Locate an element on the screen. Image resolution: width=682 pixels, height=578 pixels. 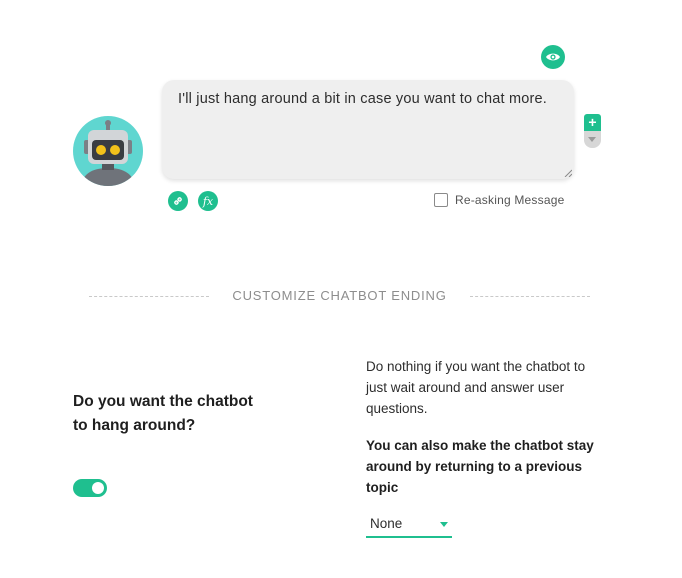
message-input is located at coordinates (368, 129).